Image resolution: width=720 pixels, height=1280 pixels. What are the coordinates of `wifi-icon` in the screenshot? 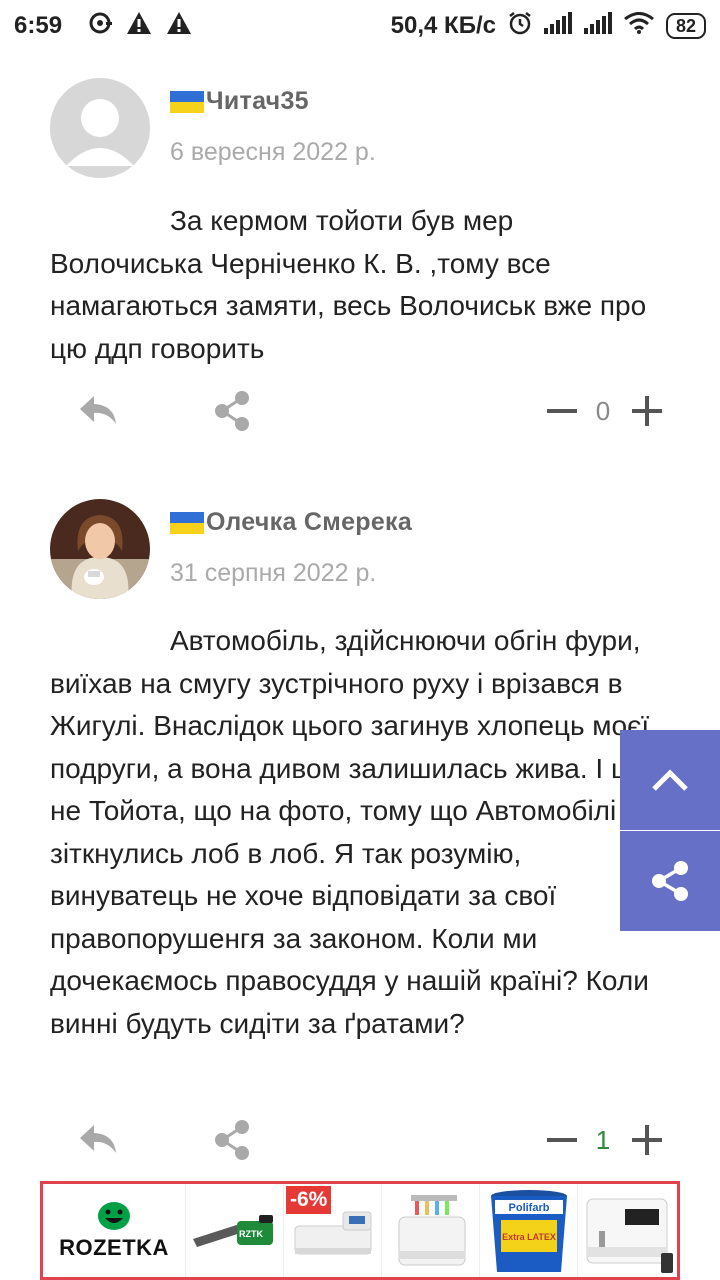 It's located at (639, 26).